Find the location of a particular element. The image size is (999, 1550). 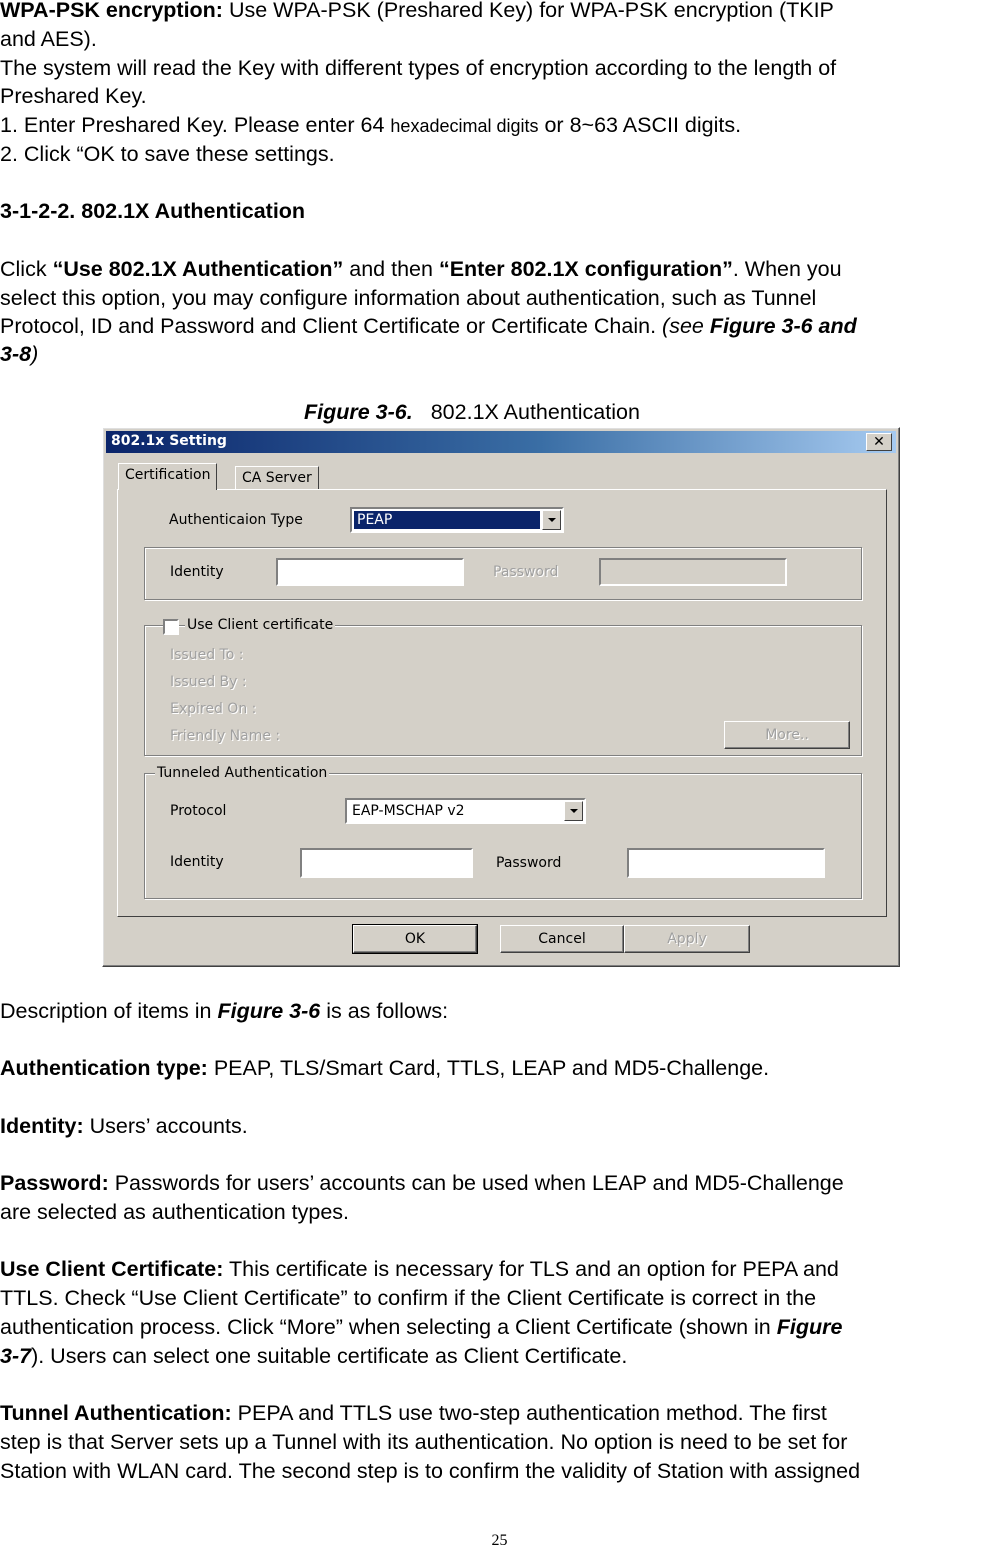

tunneled-identity-input is located at coordinates (386, 863).